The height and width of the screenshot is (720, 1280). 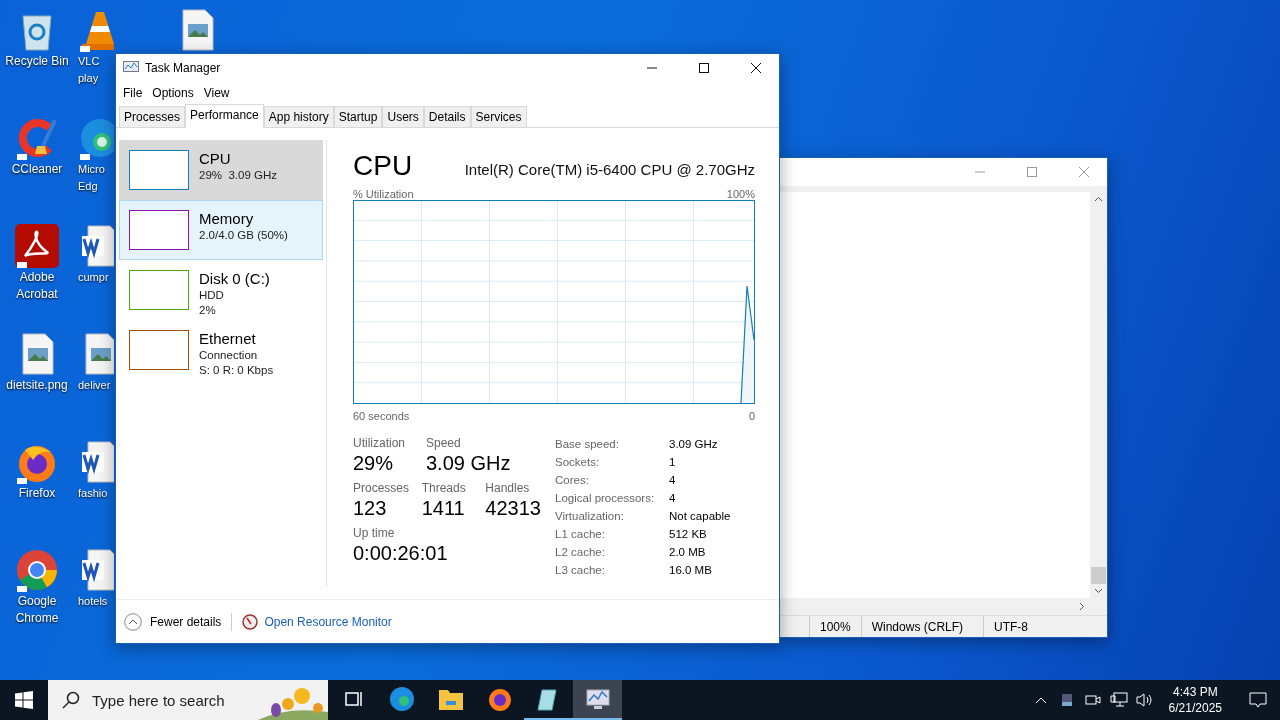 I want to click on resource-item: Ethernet Connection S: 0 R: 0 Kbps, so click(x=221, y=350).